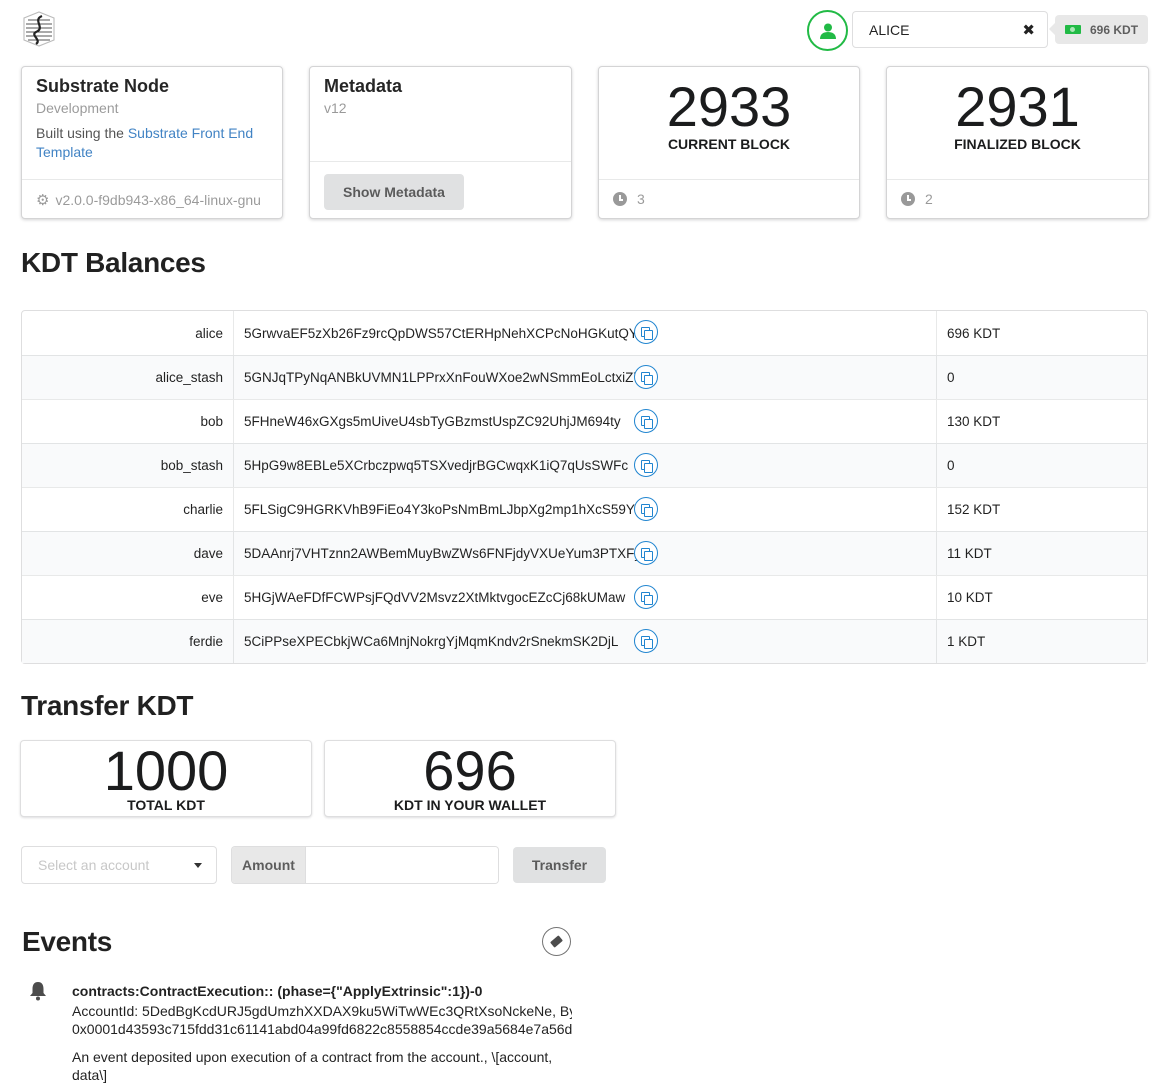  I want to click on account-selector: ALICE ✖, so click(950, 29).